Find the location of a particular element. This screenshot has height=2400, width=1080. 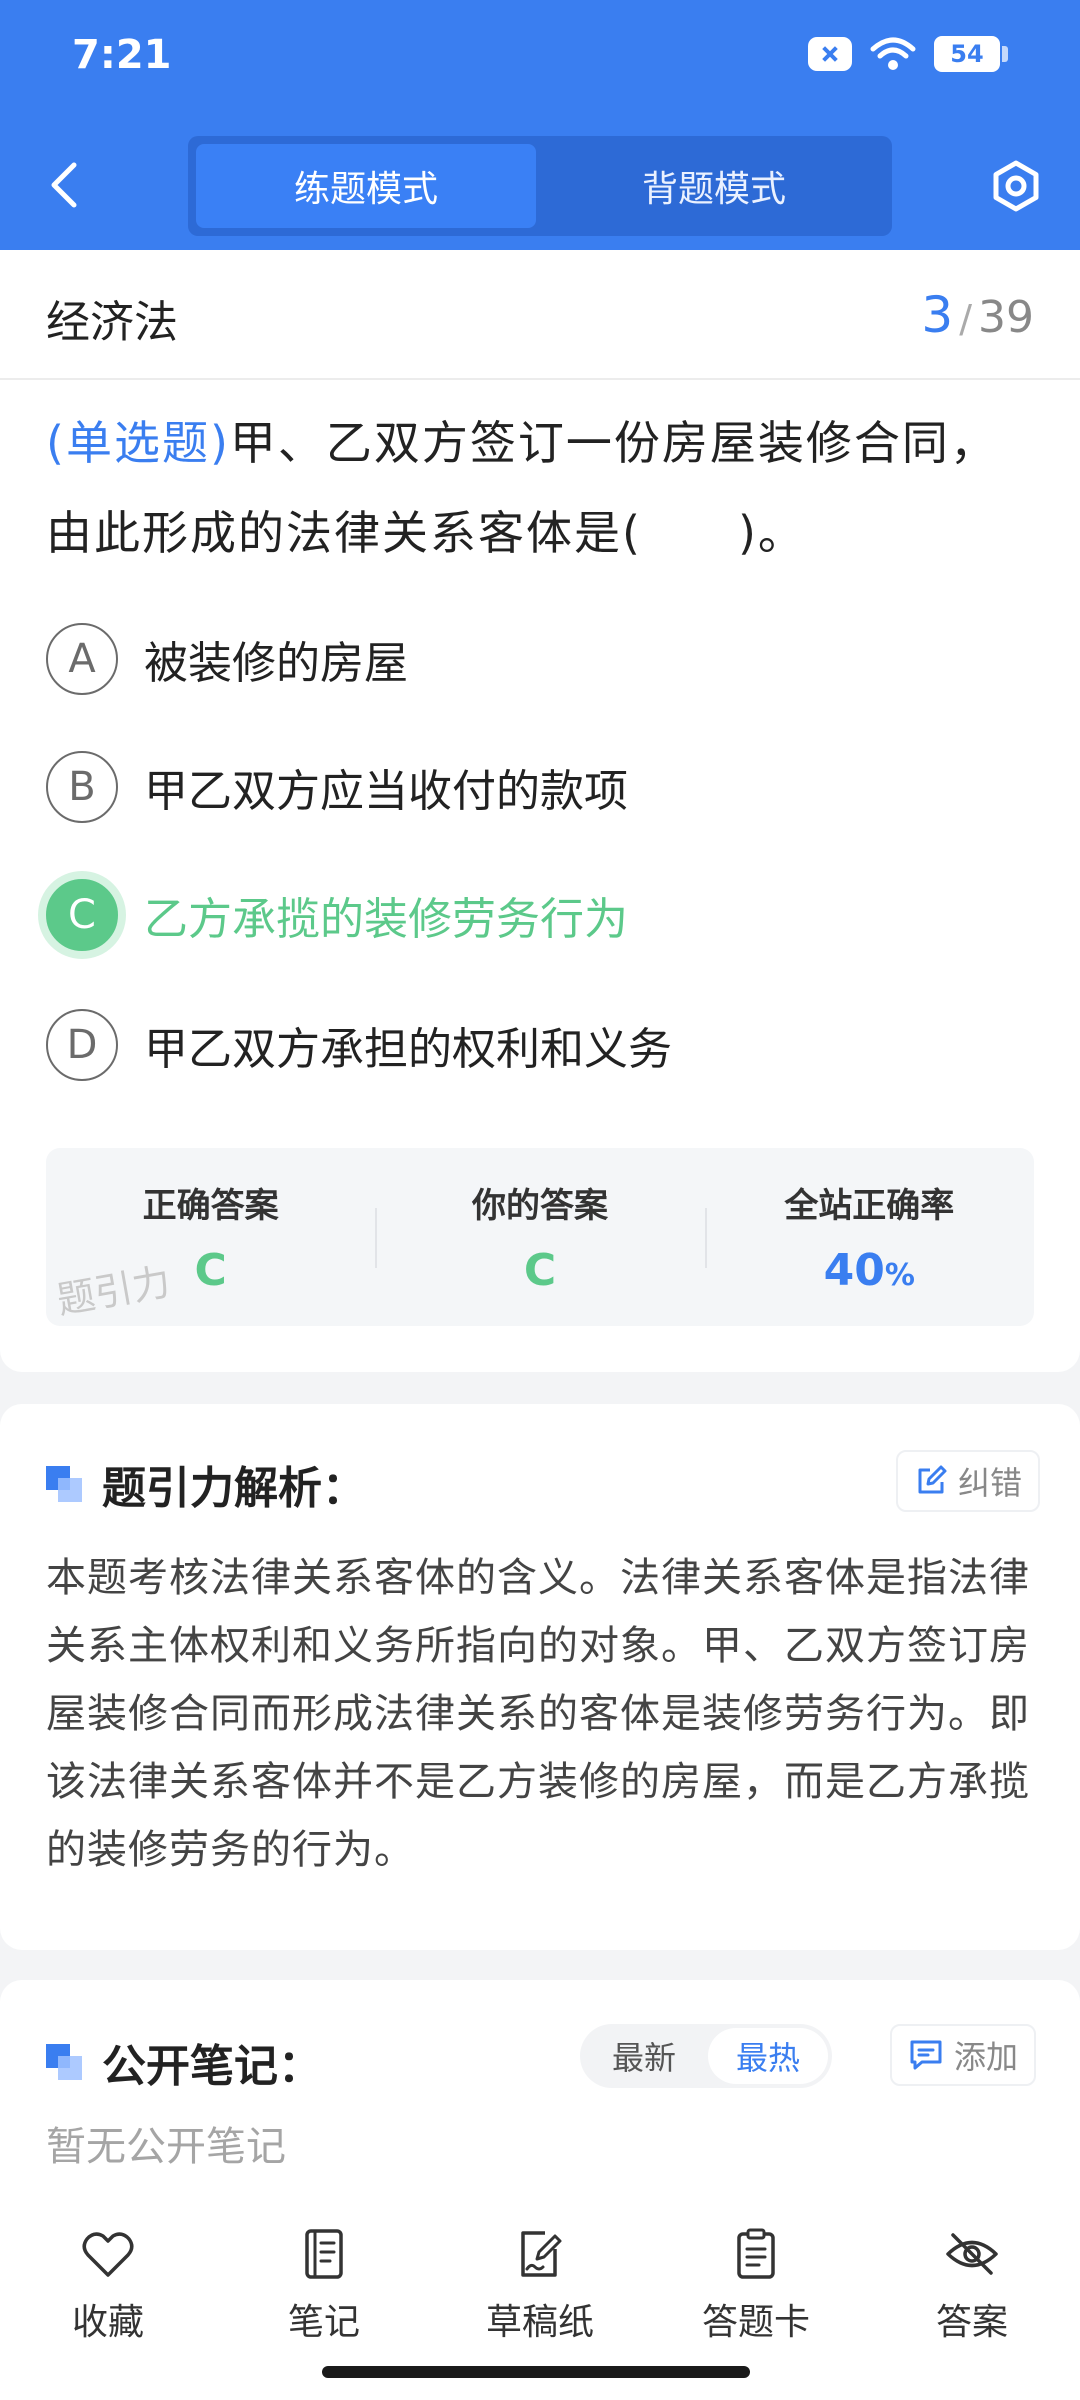

accuracy-number: 40 is located at coordinates (854, 1270).